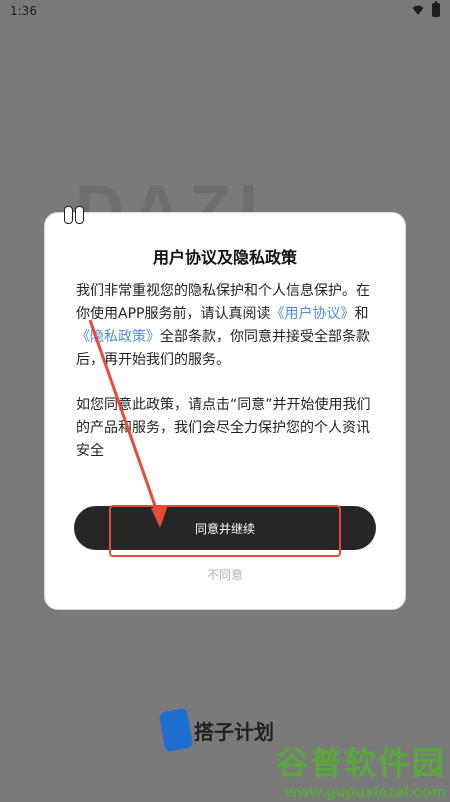 The width and height of the screenshot is (450, 802). I want to click on wifi-icon, so click(418, 10).